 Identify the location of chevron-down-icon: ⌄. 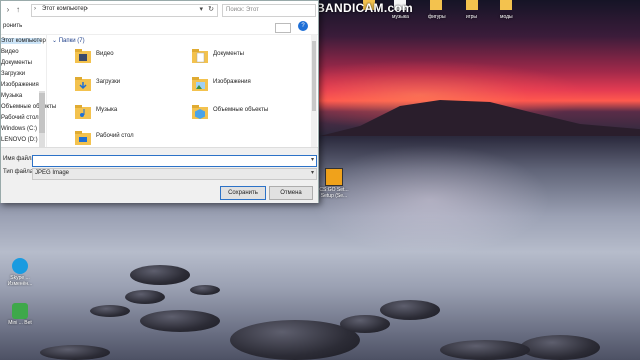
(55, 41).